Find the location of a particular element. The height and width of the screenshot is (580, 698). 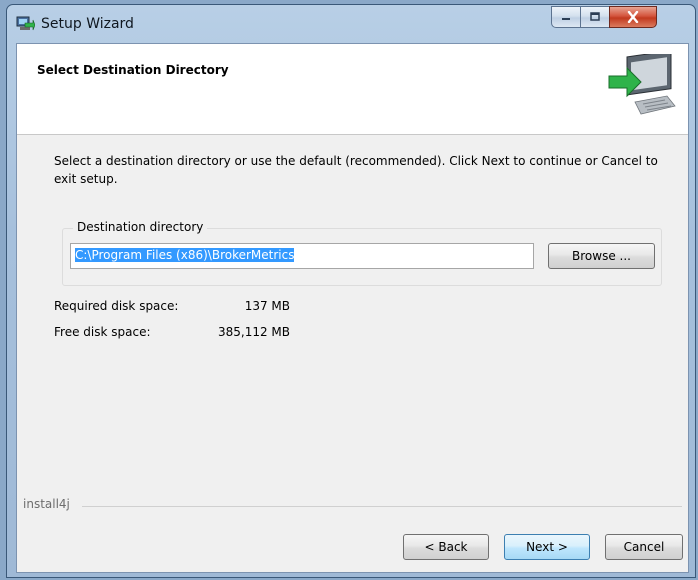

setup-app-icon is located at coordinates (25, 23).